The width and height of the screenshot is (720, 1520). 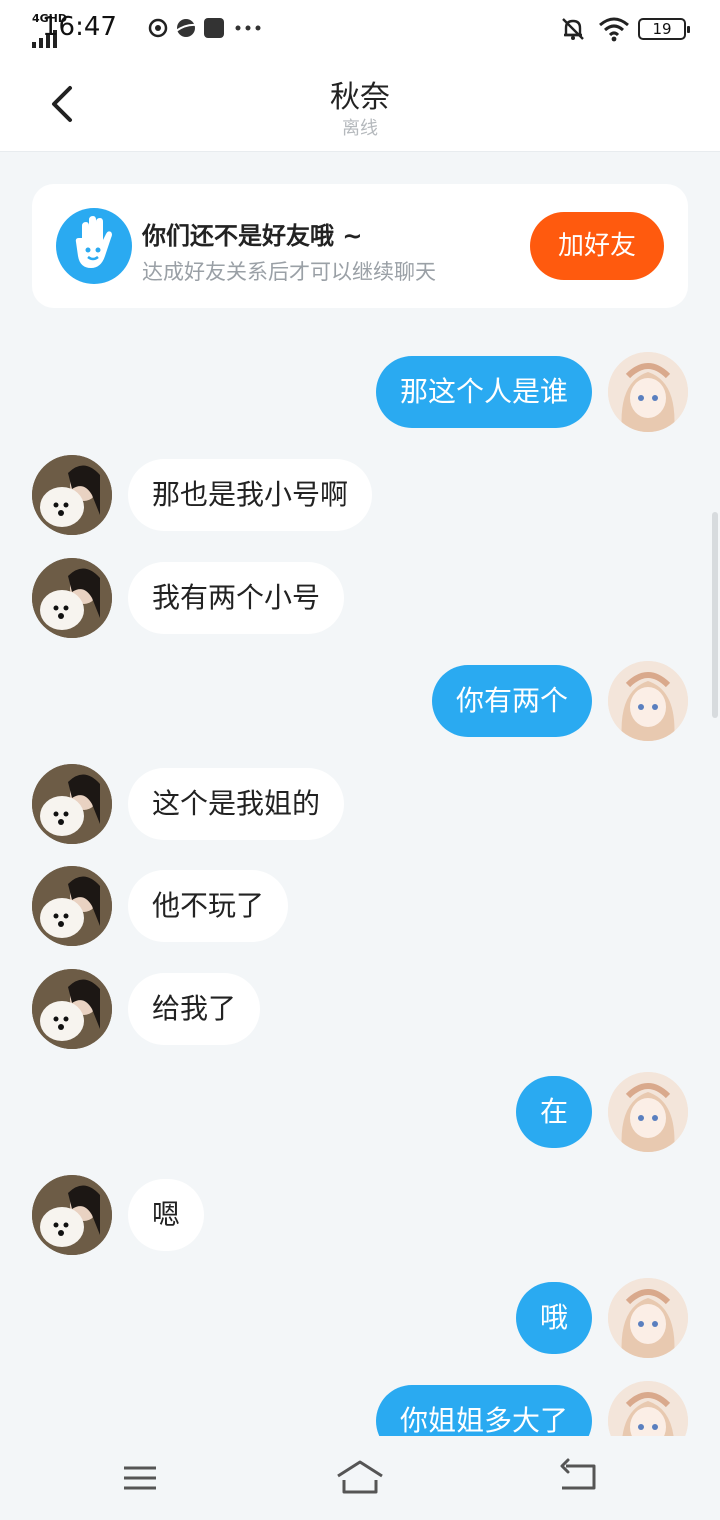 I want to click on notice-subtitle: 达成好友关系后才可以继续聊天, so click(x=289, y=272).